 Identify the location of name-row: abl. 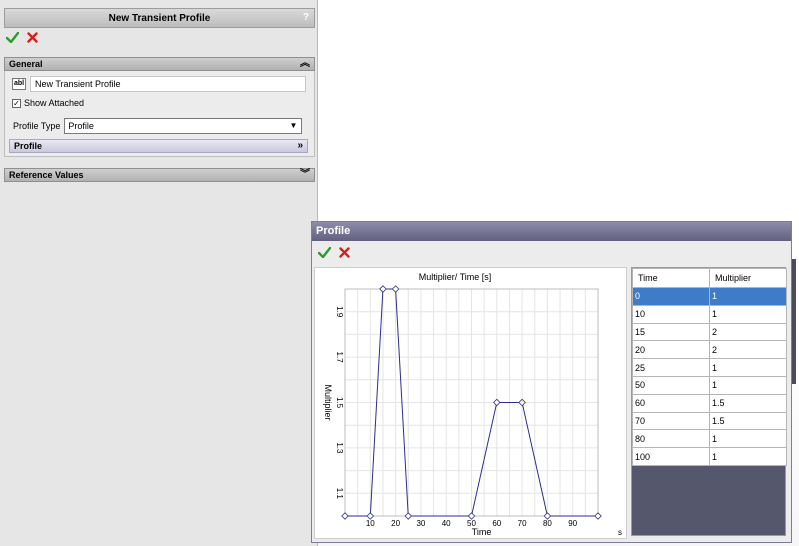
(159, 84).